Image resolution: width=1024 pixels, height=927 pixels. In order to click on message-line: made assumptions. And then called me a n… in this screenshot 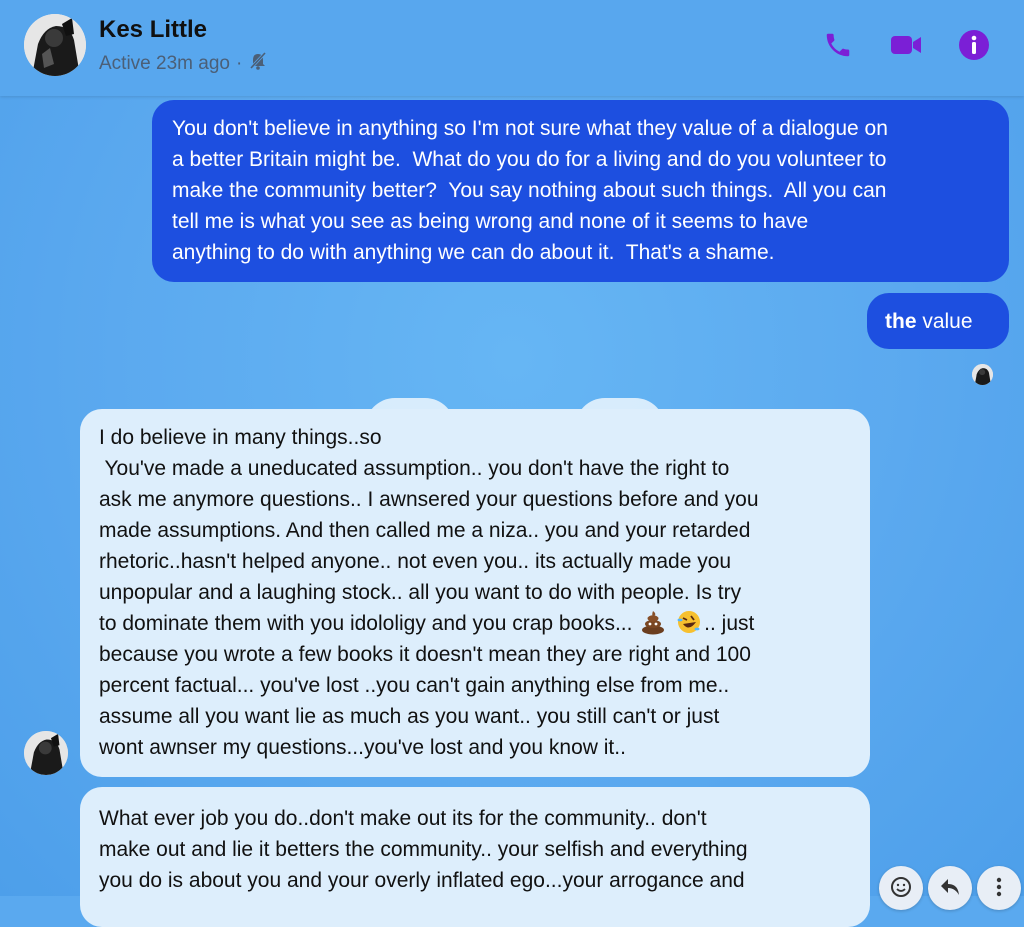, I will do `click(425, 530)`.